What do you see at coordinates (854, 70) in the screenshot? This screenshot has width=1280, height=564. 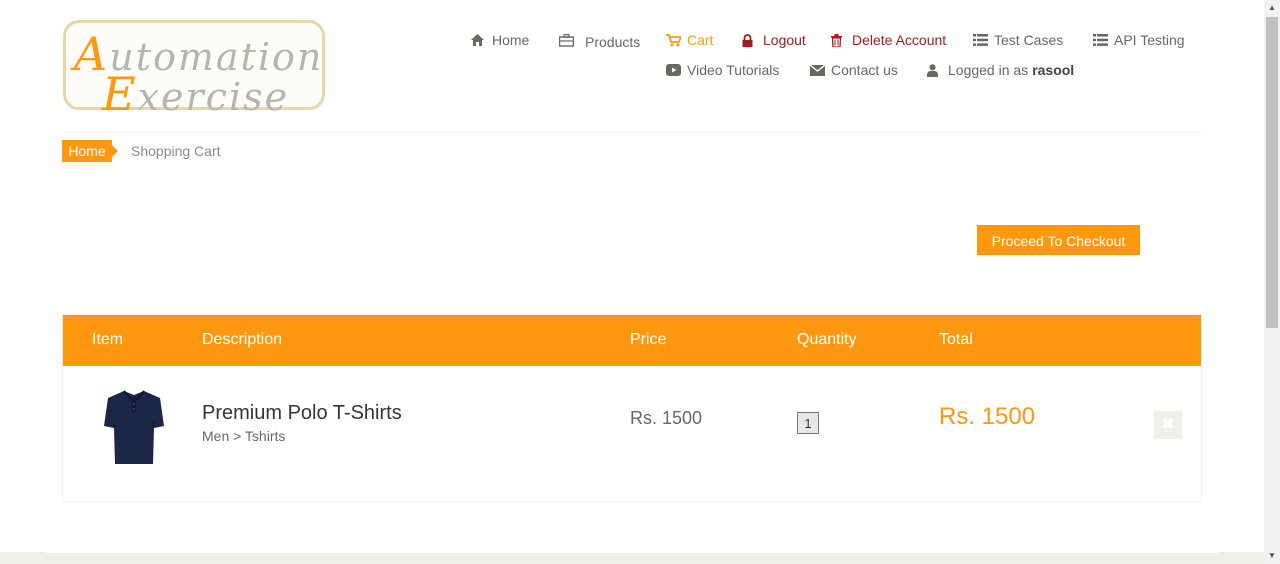 I see `nav-contact-us: Contact us` at bounding box center [854, 70].